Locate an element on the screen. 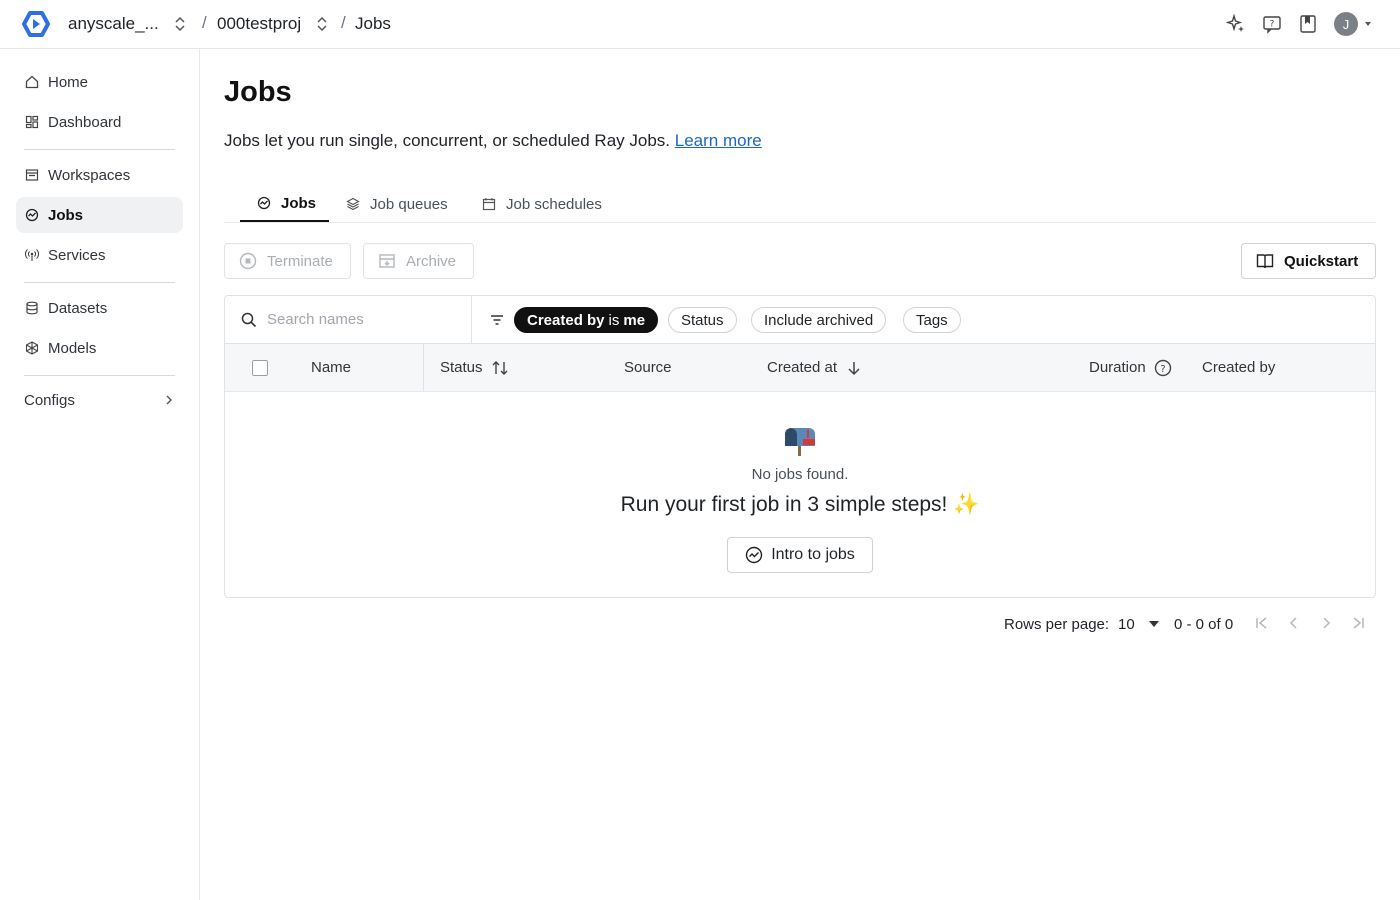 The height and width of the screenshot is (900, 1400). learn-more-link: Learn more is located at coordinates (718, 140).